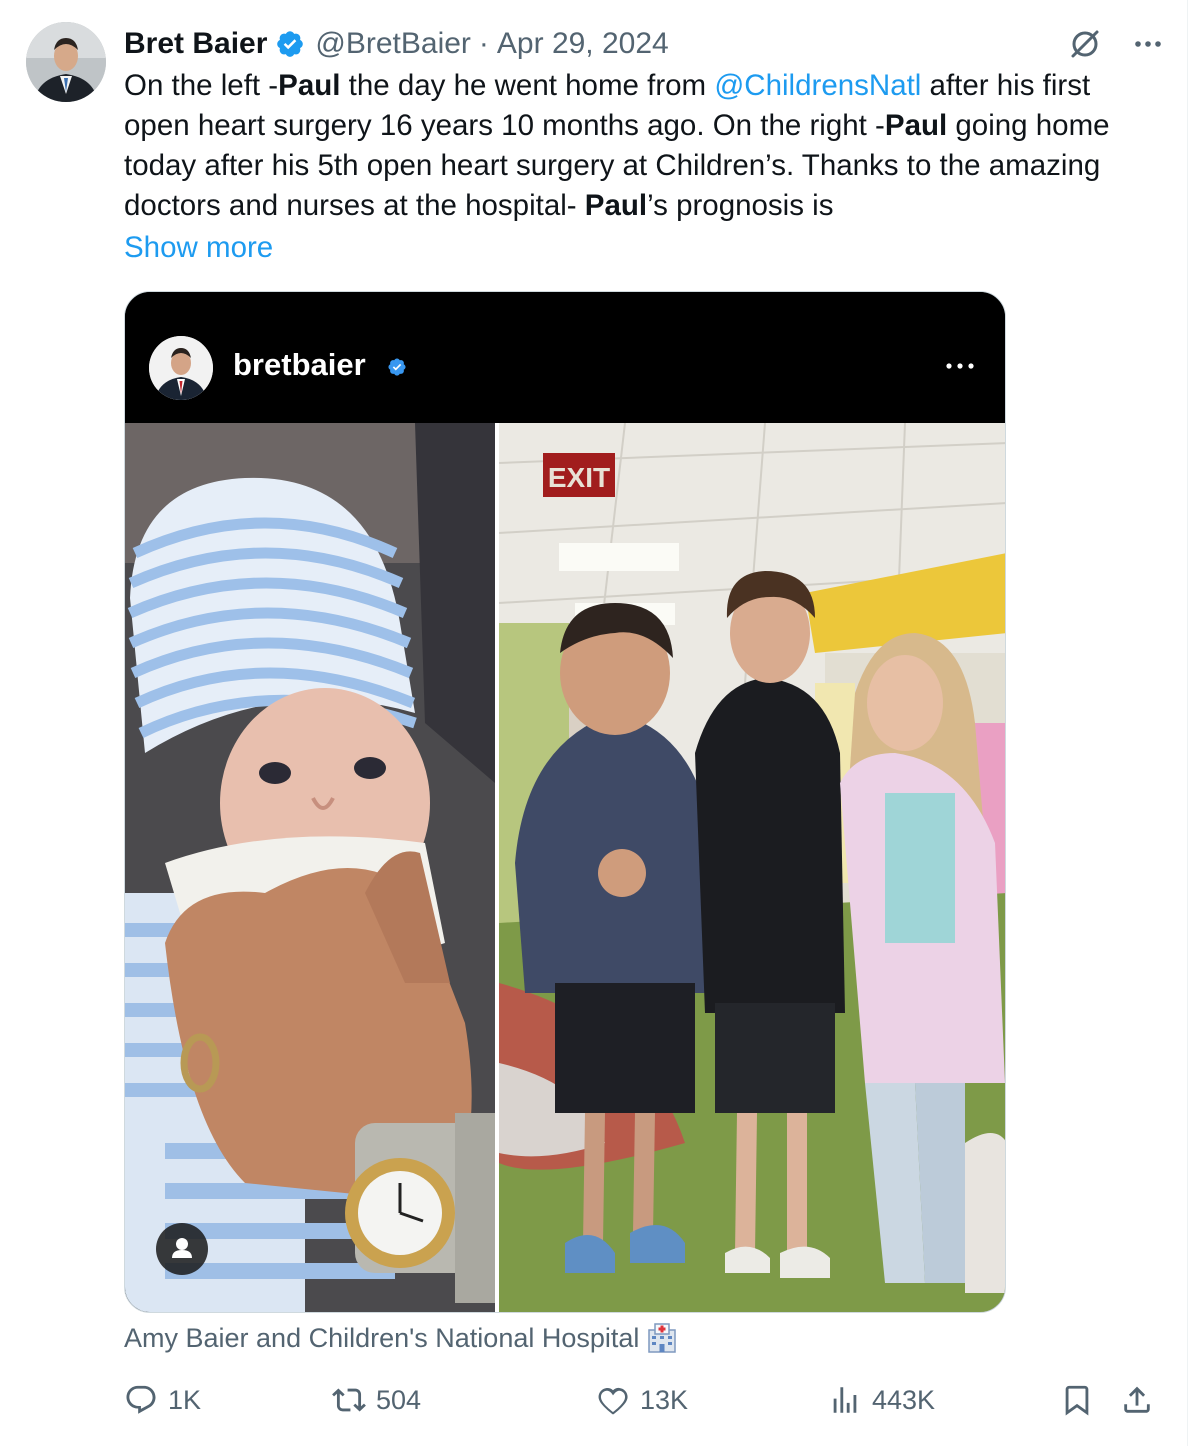  What do you see at coordinates (181, 368) in the screenshot?
I see `instagram-avatar` at bounding box center [181, 368].